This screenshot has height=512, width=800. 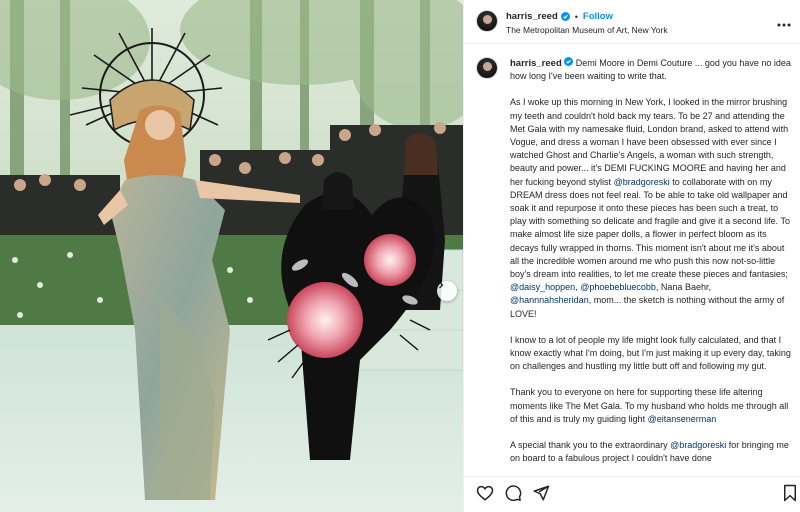 I want to click on caption-username: harris_reed, so click(x=536, y=63).